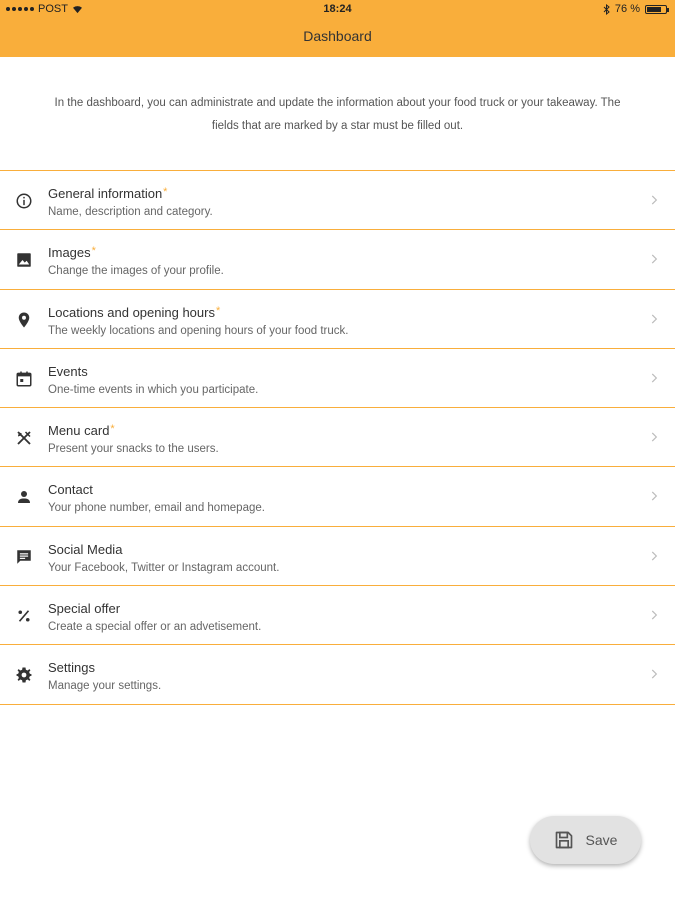  I want to click on location-pin-icon, so click(24, 320).